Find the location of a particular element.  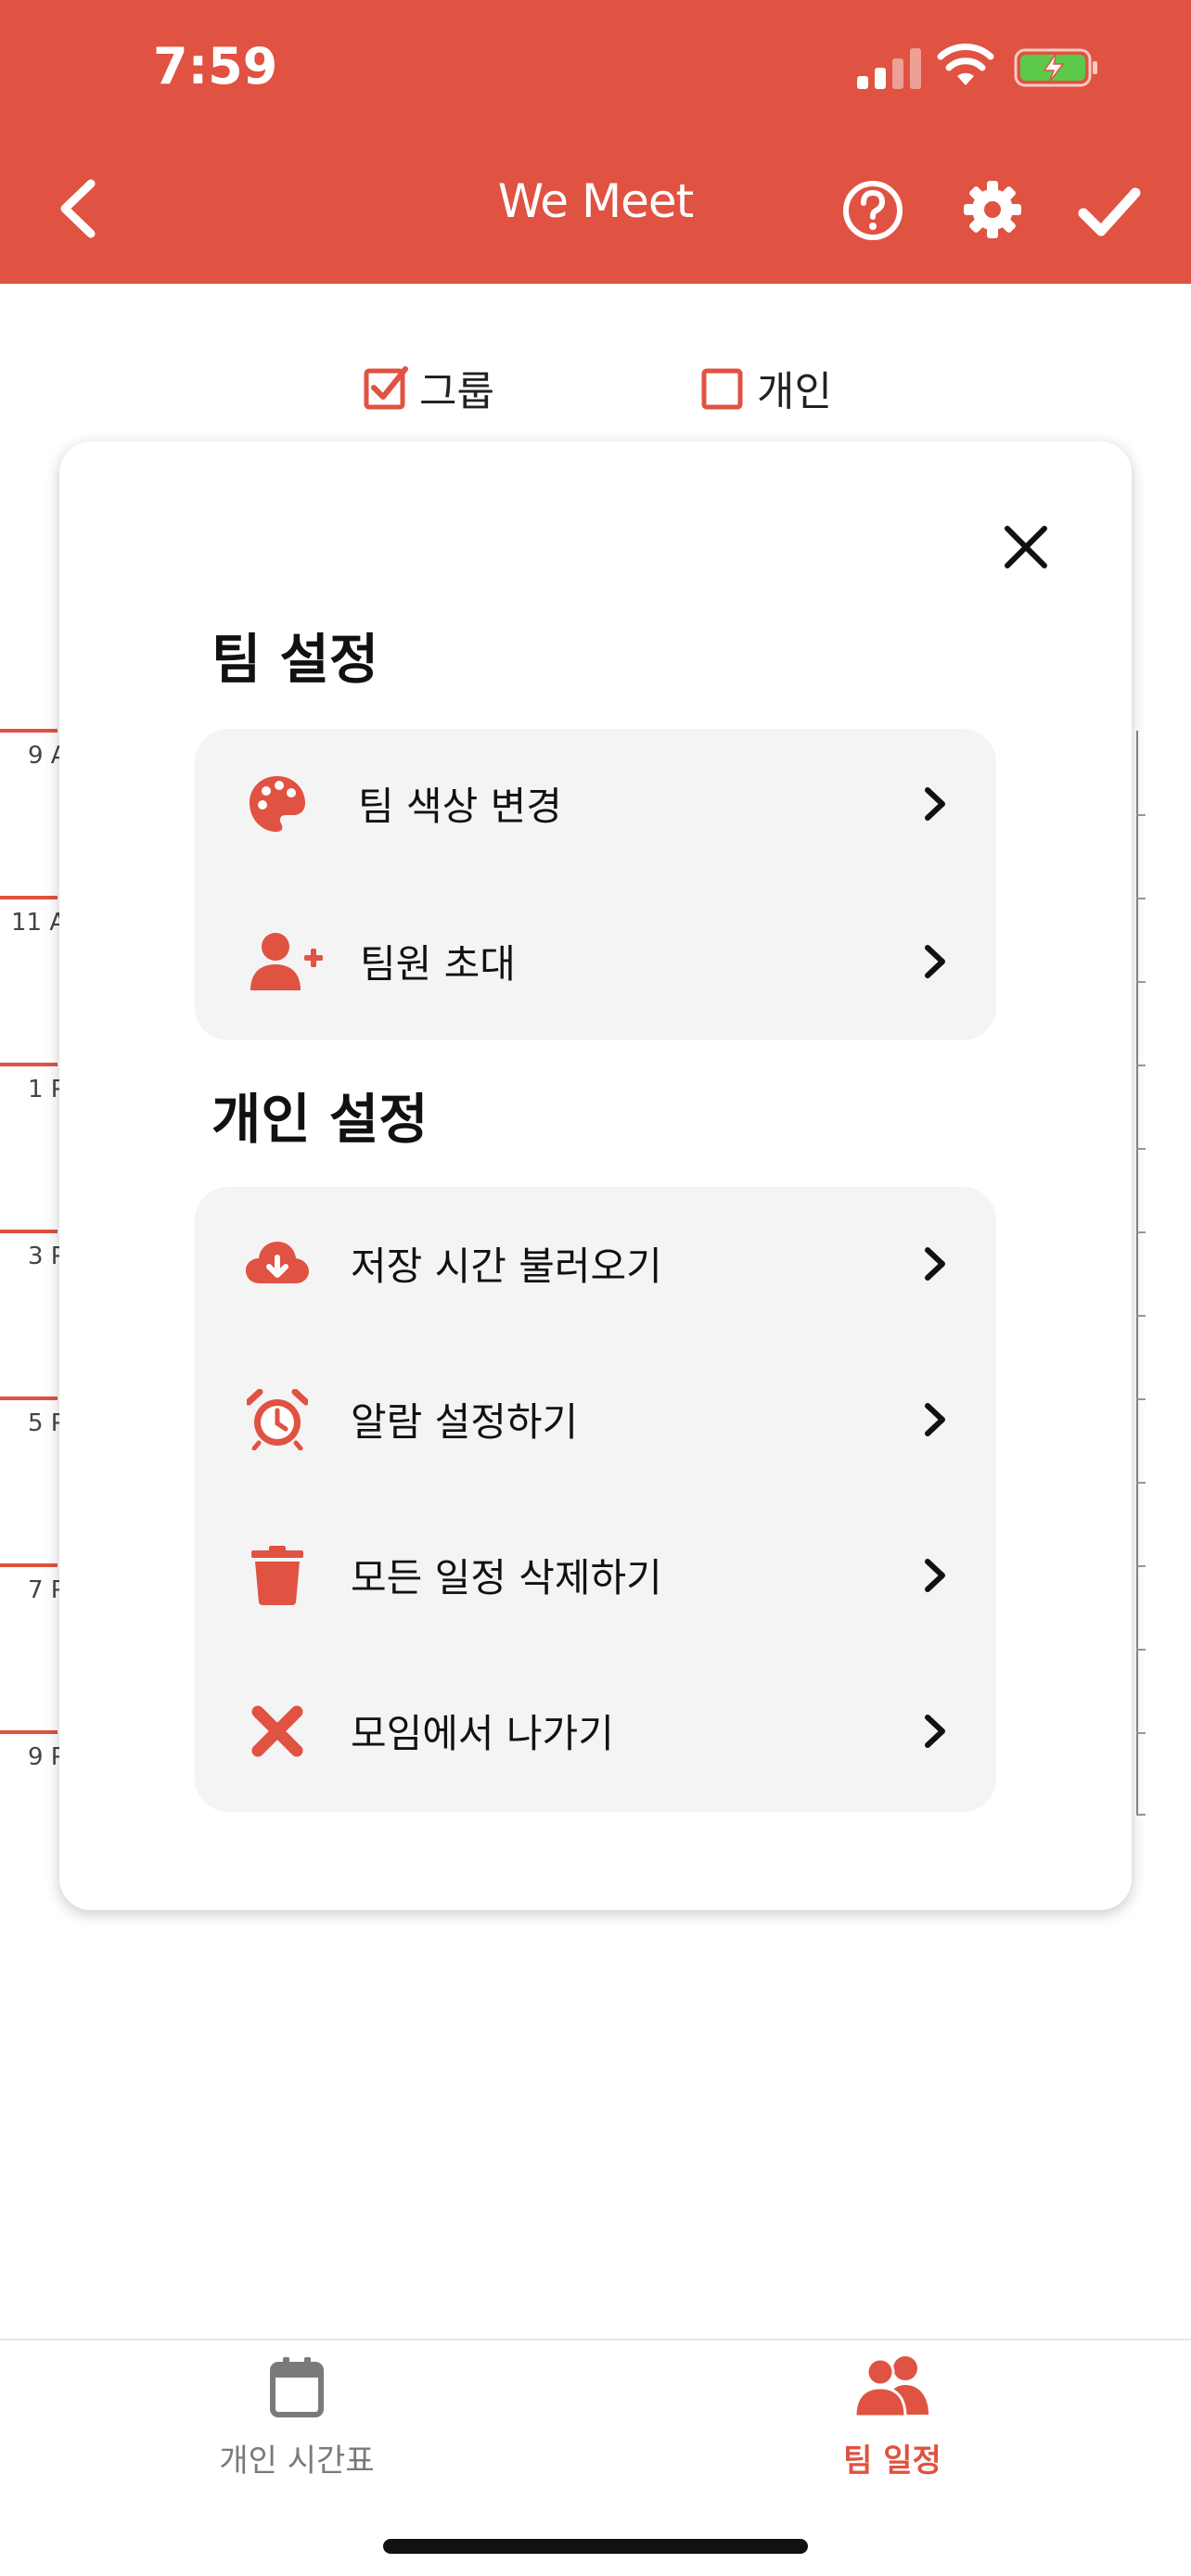

settings-button is located at coordinates (992, 209).